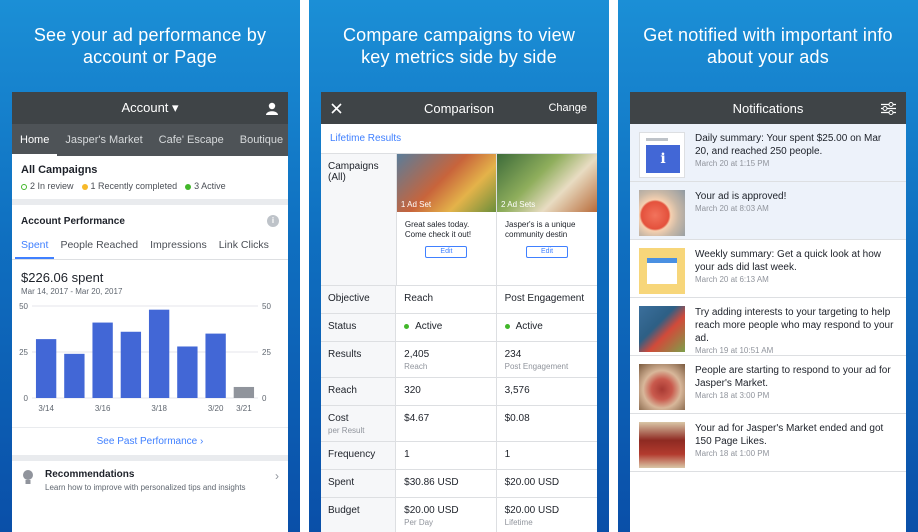 This screenshot has height=532, width=918. I want to click on x-tick-label: 3/14, so click(46, 408).